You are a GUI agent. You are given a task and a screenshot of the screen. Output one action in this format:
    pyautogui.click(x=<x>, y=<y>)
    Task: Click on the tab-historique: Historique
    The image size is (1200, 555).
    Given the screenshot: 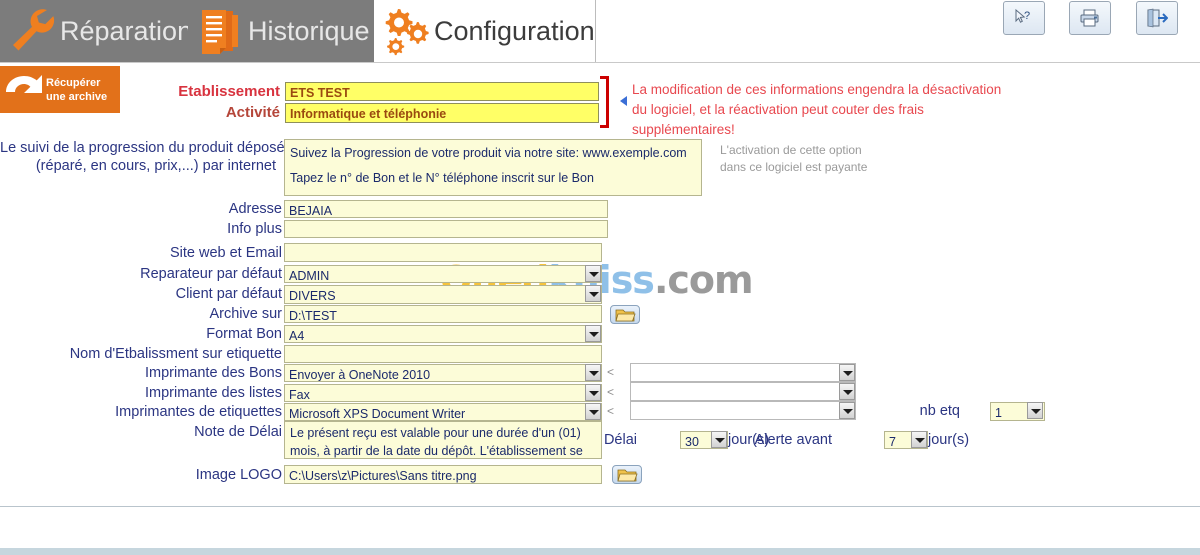 What is the action you would take?
    pyautogui.click(x=281, y=31)
    